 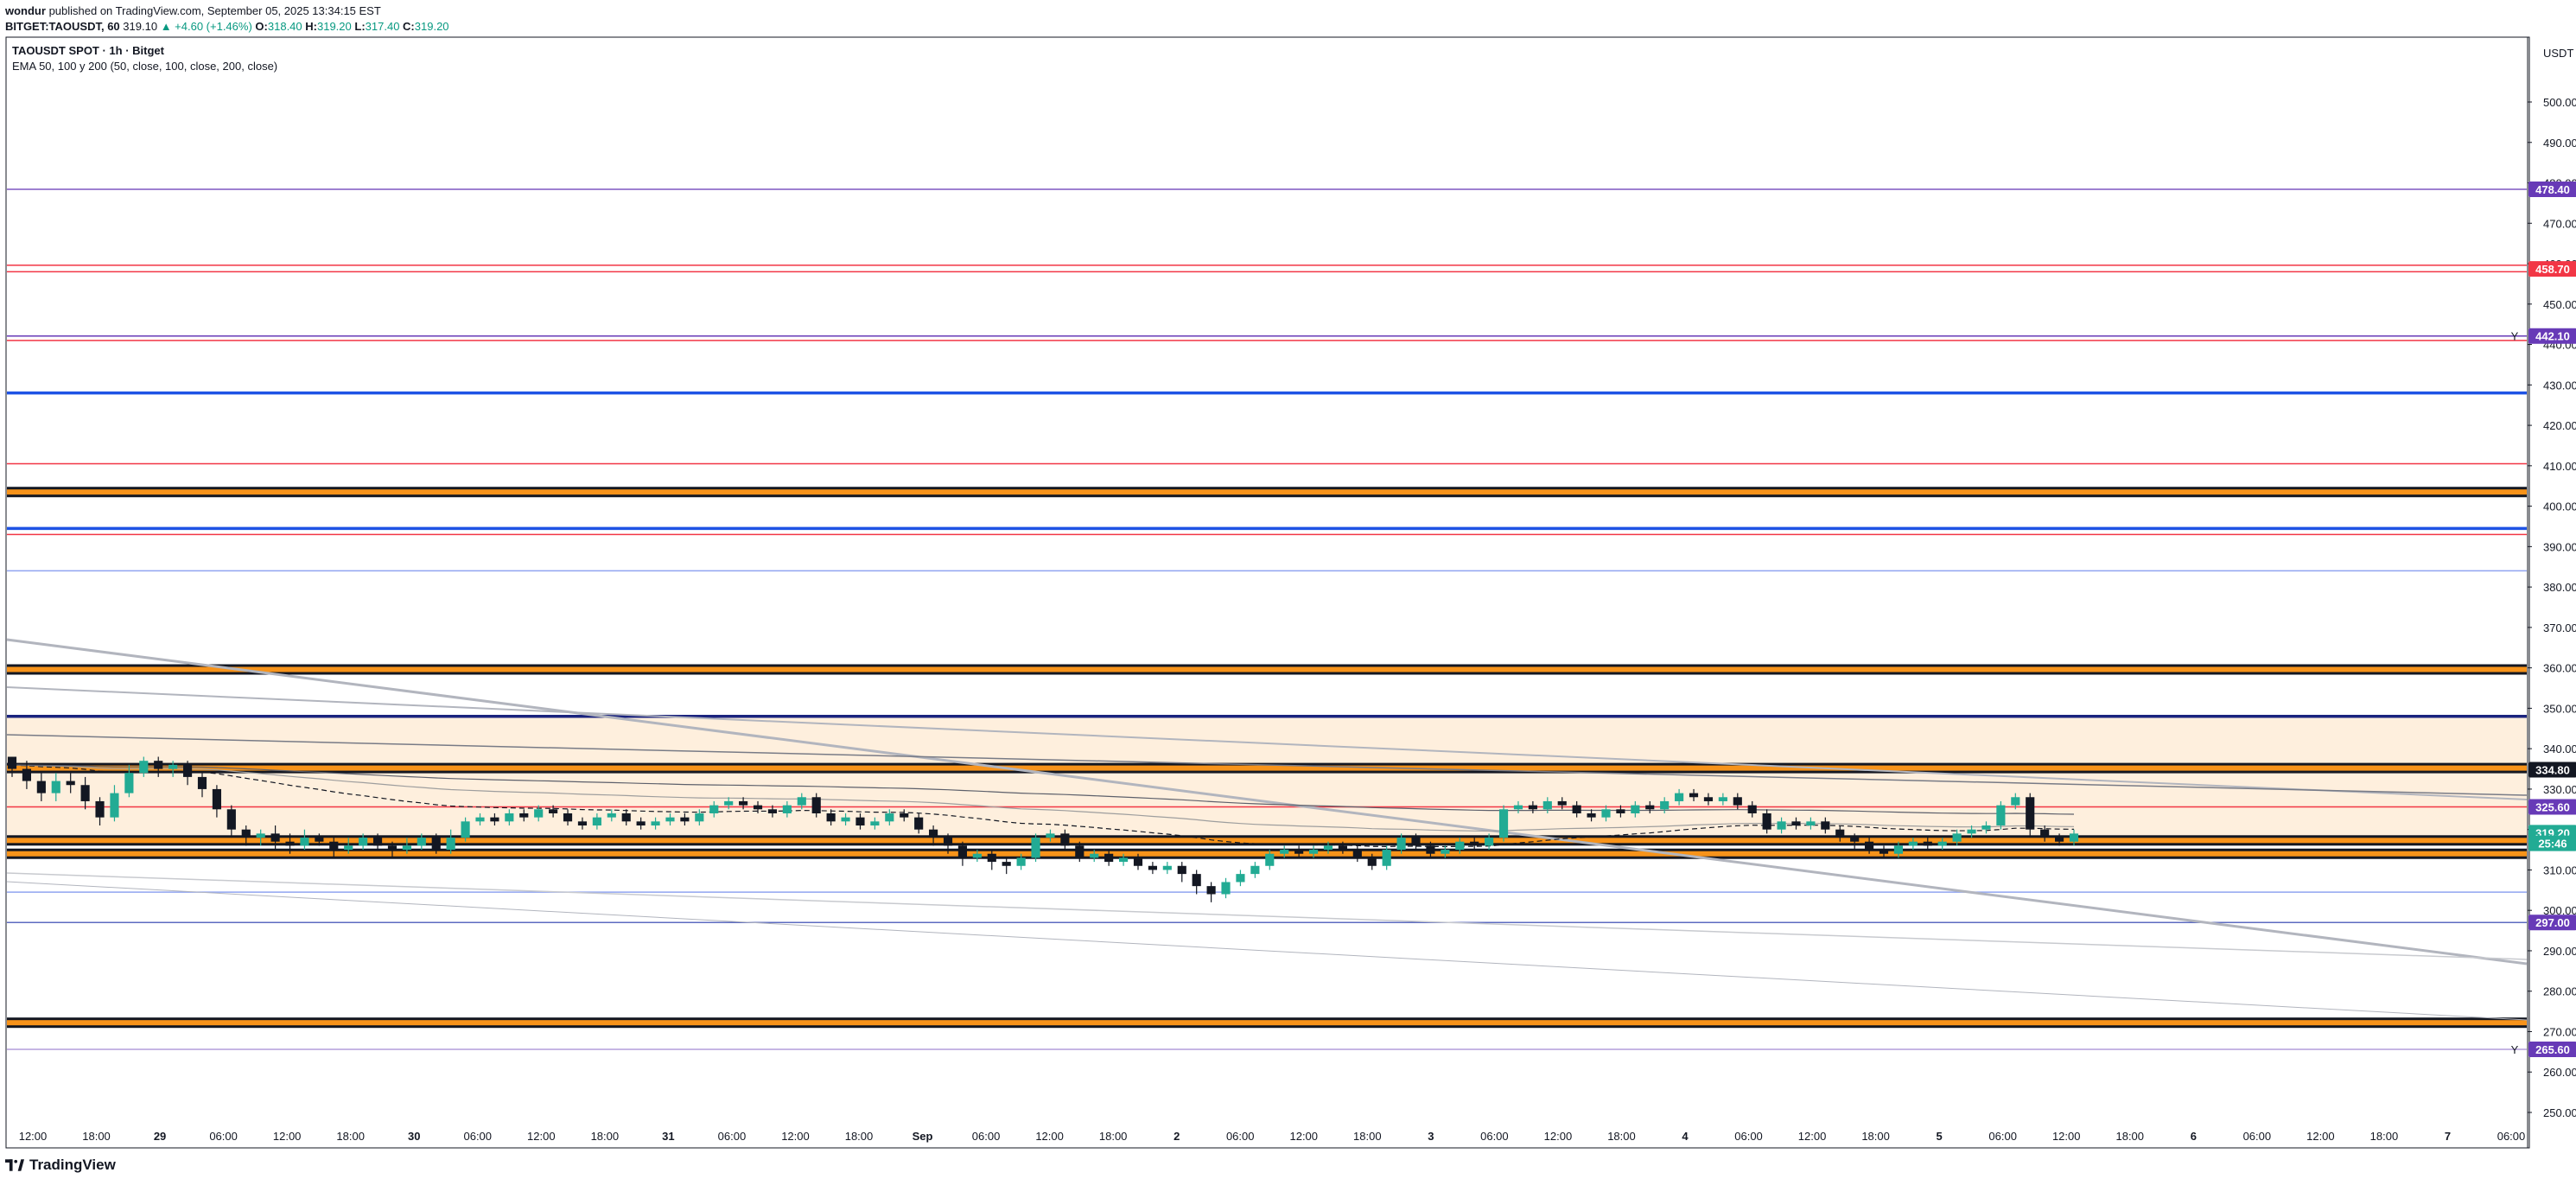 What do you see at coordinates (360, 26) in the screenshot?
I see `low-label: L:` at bounding box center [360, 26].